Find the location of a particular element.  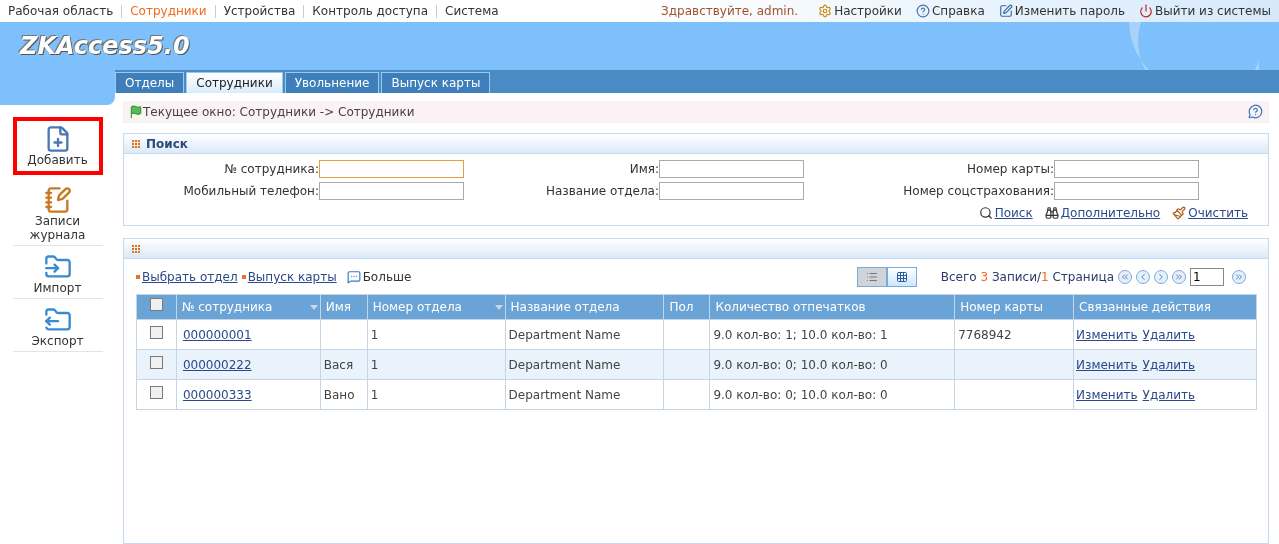

table-cell: Вано is located at coordinates (344, 394).